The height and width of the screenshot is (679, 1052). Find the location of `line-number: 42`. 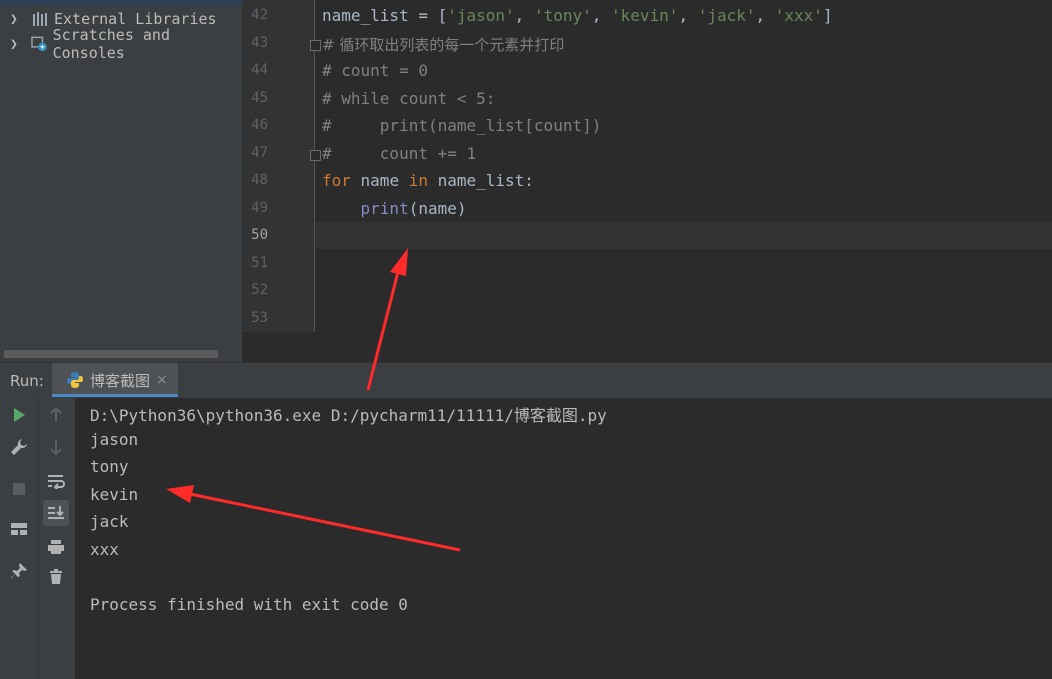

line-number: 42 is located at coordinates (259, 15).